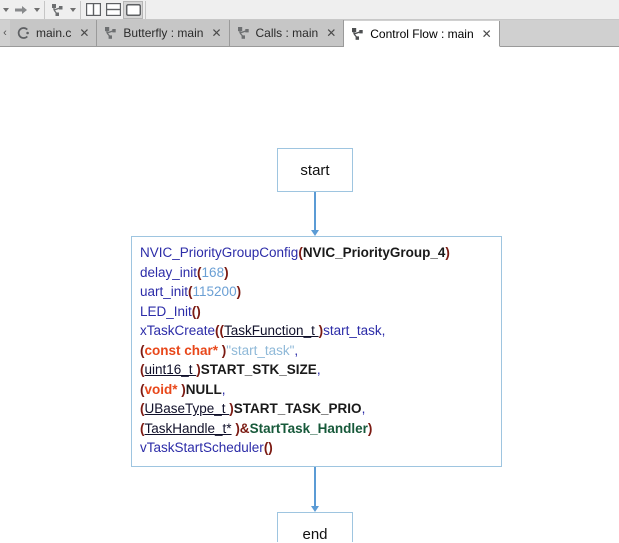 This screenshot has height=543, width=619. Describe the element at coordinates (309, 10) in the screenshot. I see `toolbar` at that location.